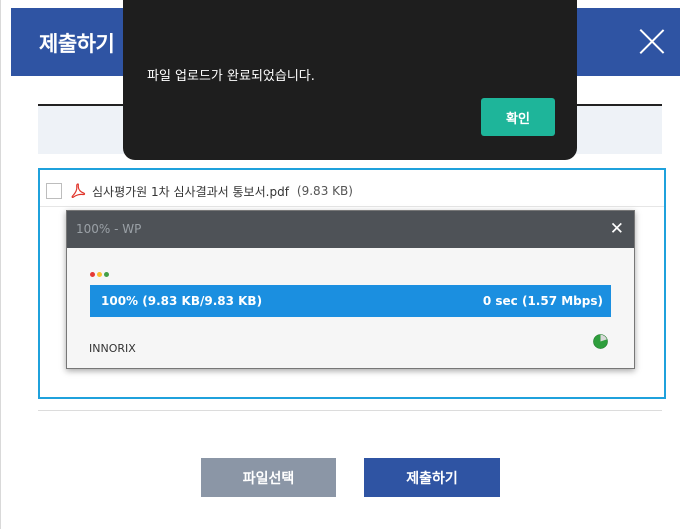 The height and width of the screenshot is (529, 680). What do you see at coordinates (190, 191) in the screenshot?
I see `file-name: 심사평가원 1차 심사결과서 통보서.pdf` at bounding box center [190, 191].